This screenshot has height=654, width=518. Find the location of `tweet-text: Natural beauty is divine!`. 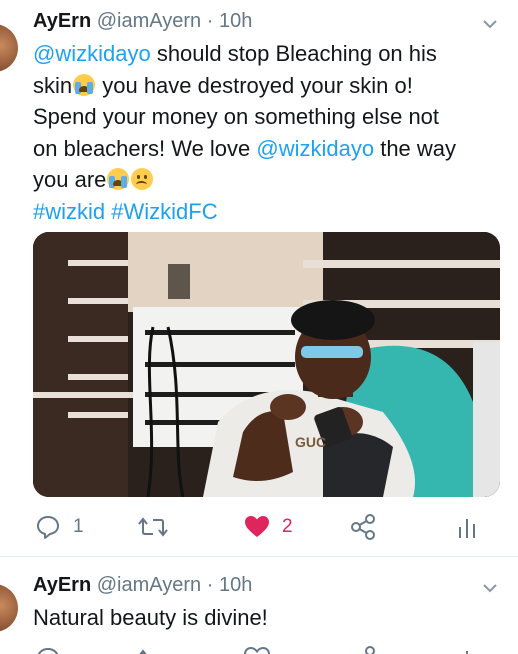

tweet-text: Natural beauty is divine! is located at coordinates (268, 618).